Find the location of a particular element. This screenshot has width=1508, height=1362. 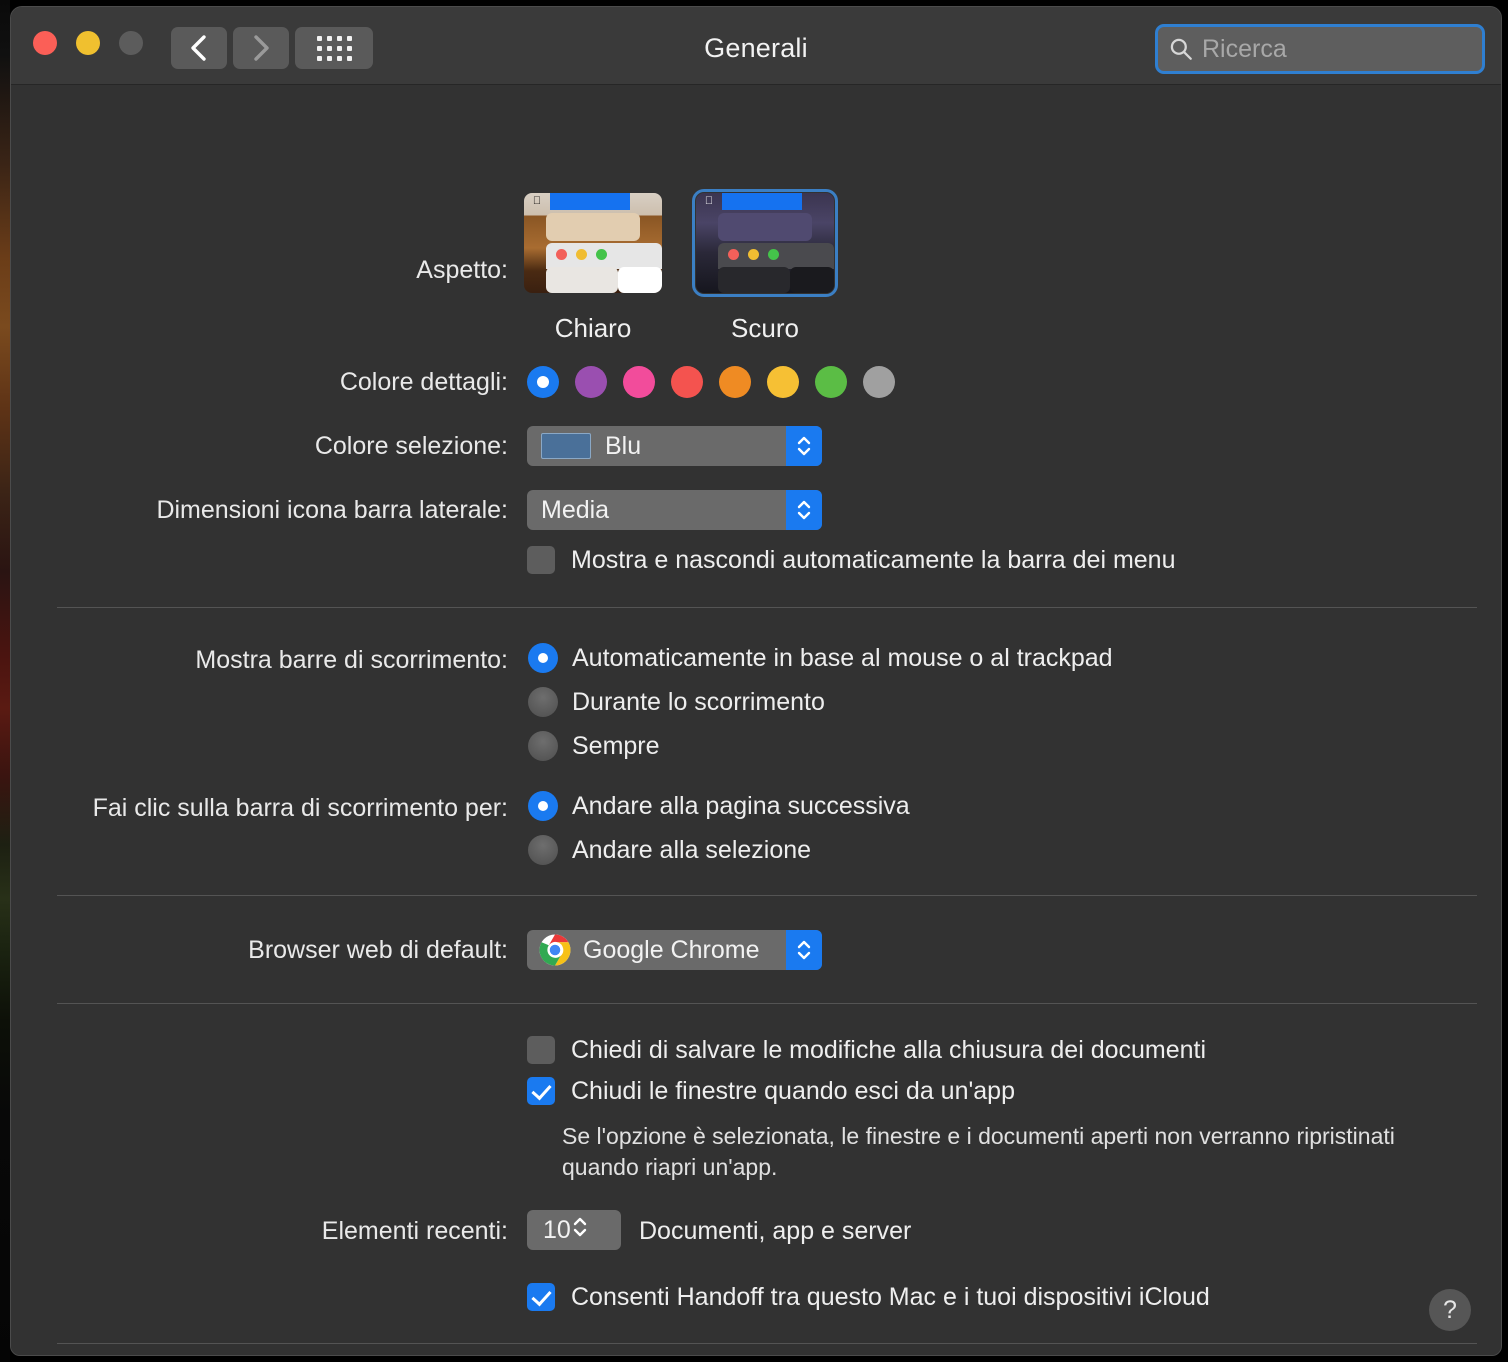

scrollbar-radio-auto is located at coordinates (543, 658).